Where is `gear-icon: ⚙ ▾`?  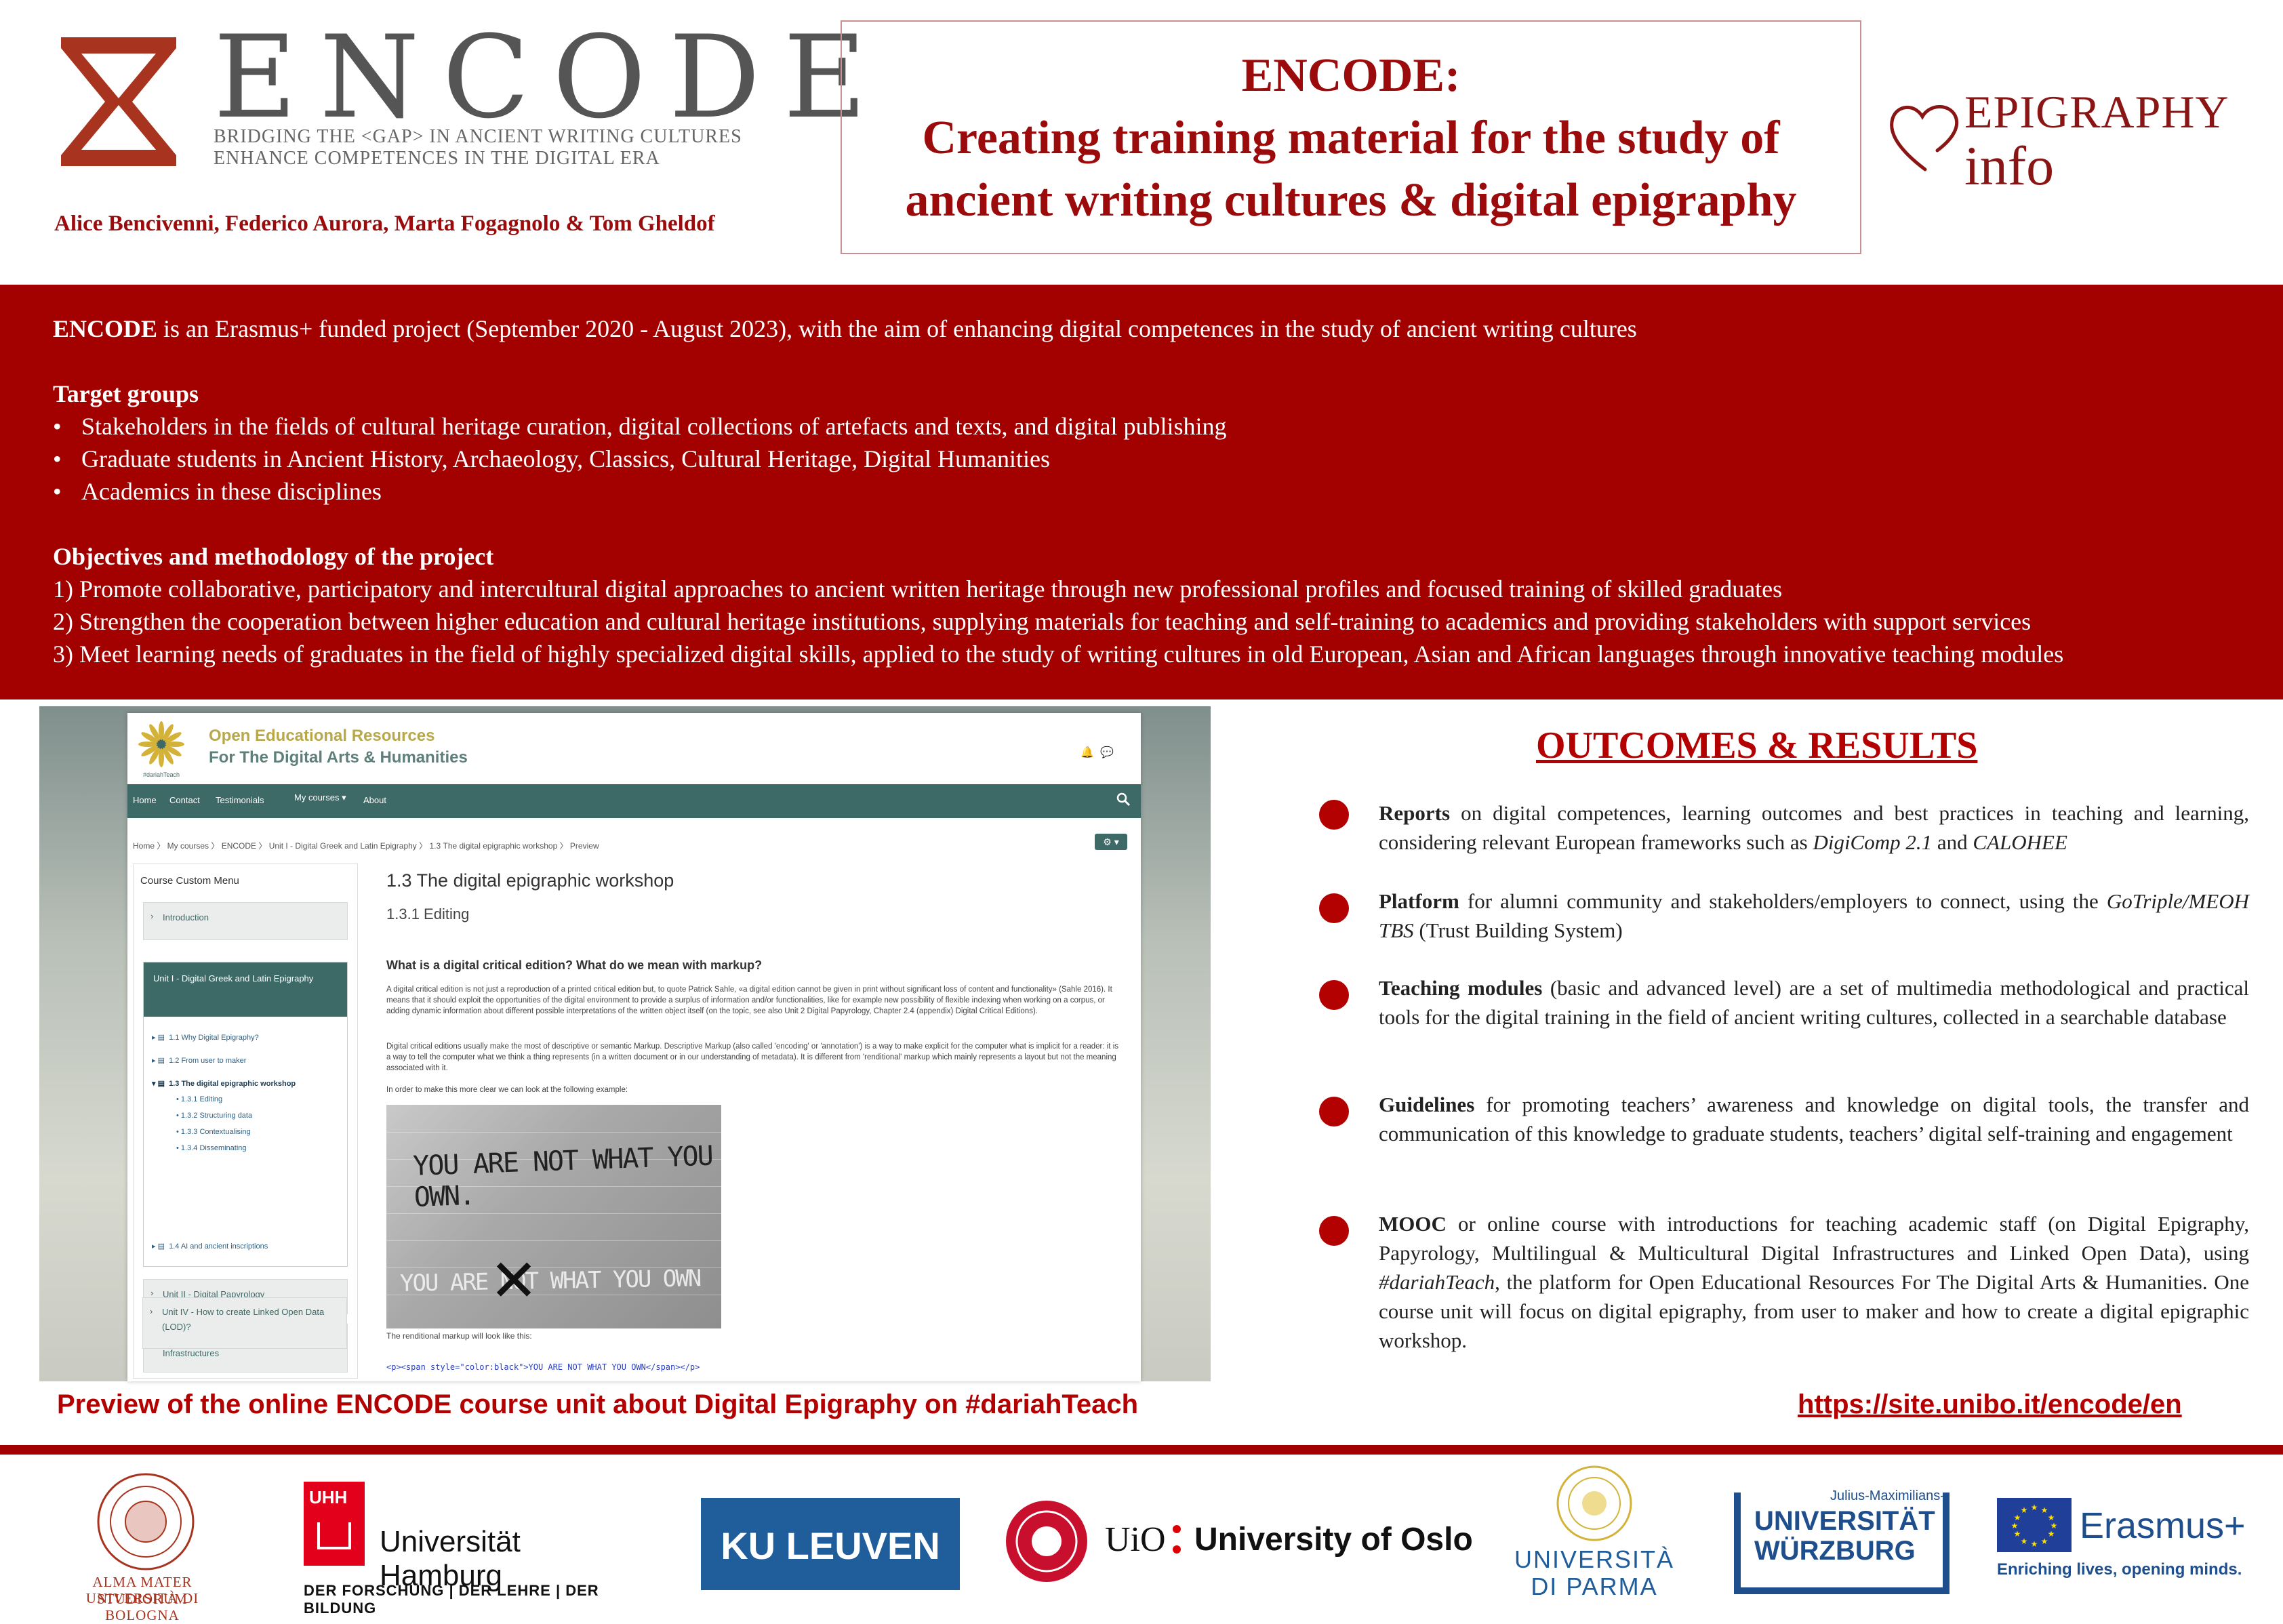 gear-icon: ⚙ ▾ is located at coordinates (1111, 842).